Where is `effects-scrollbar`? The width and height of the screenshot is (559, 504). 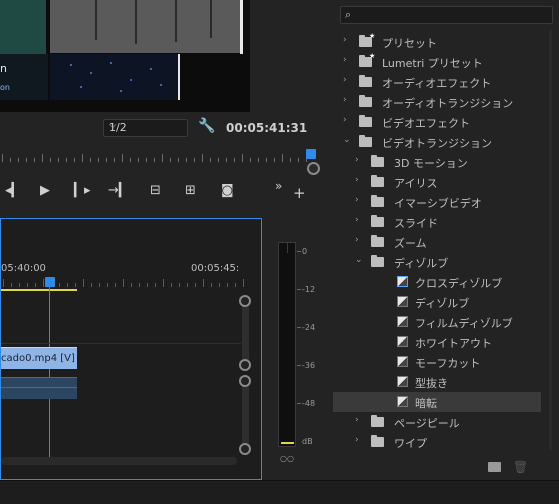
effects-scrollbar is located at coordinates (550, 240).